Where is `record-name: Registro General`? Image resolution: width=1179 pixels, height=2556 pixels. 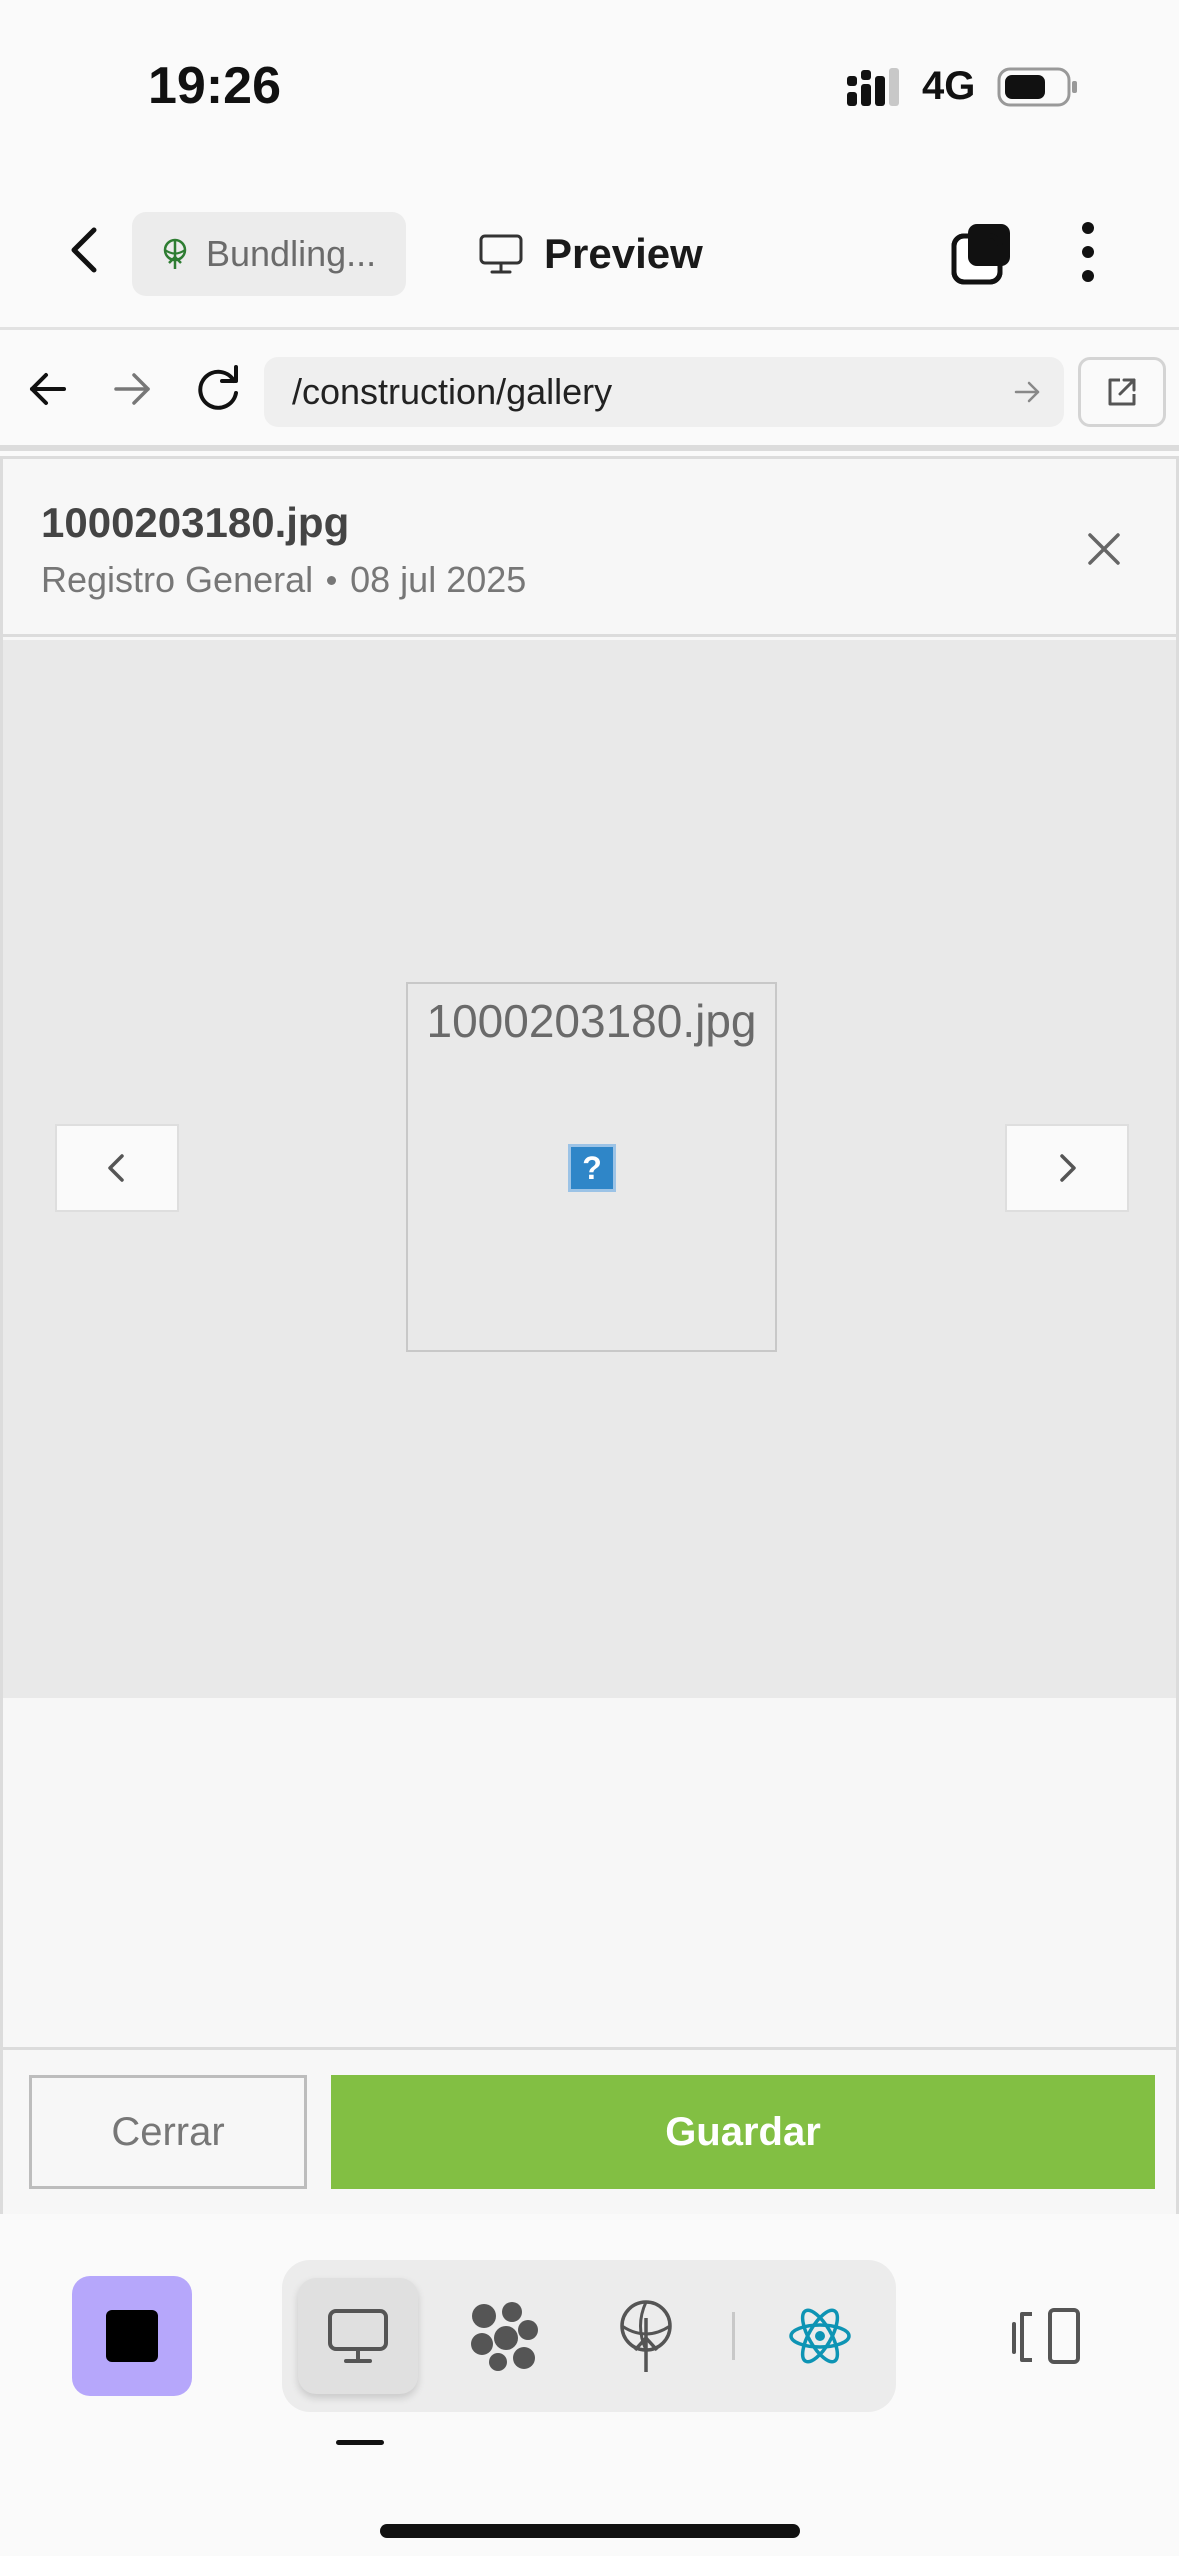
record-name: Registro General is located at coordinates (177, 579).